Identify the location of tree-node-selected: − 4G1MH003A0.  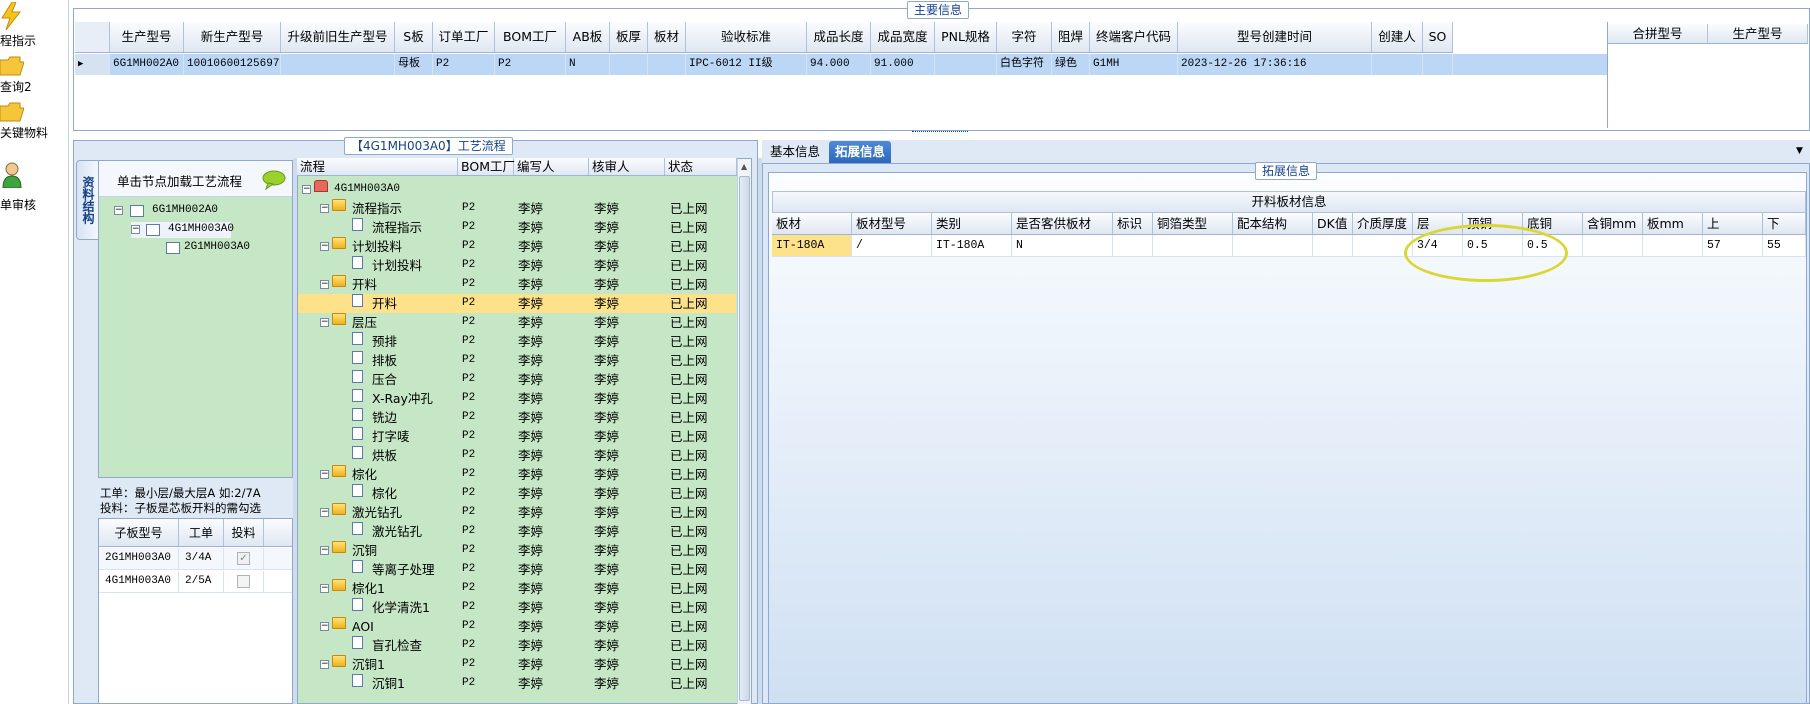
(182, 230).